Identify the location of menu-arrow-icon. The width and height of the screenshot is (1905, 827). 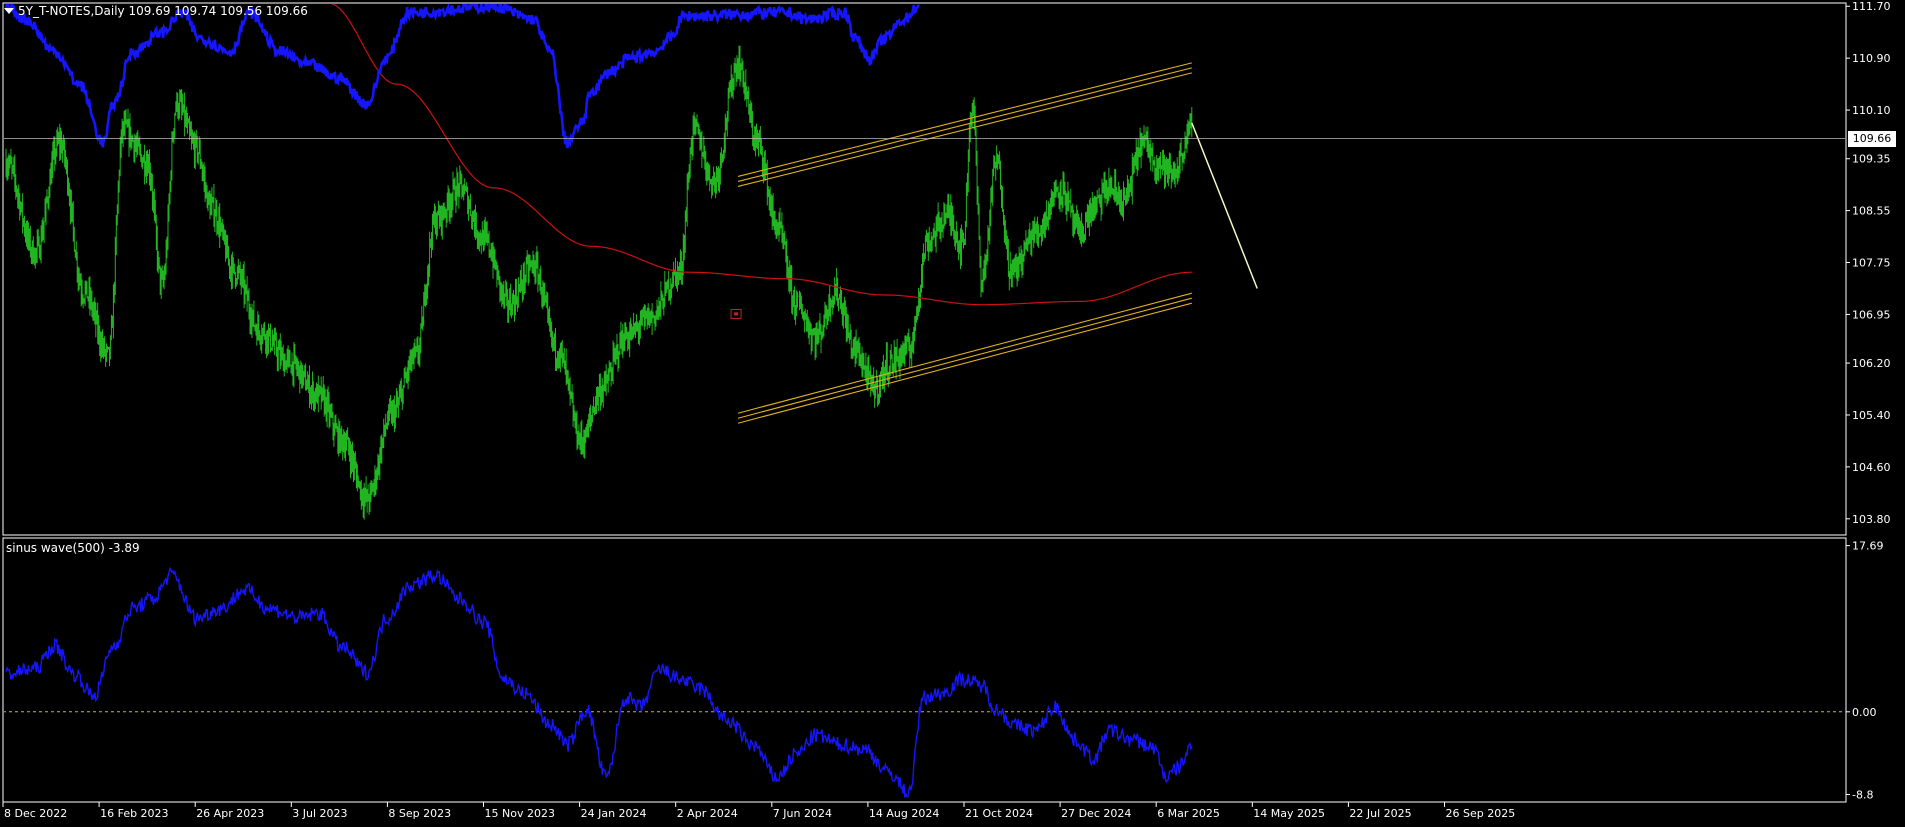
(9, 11).